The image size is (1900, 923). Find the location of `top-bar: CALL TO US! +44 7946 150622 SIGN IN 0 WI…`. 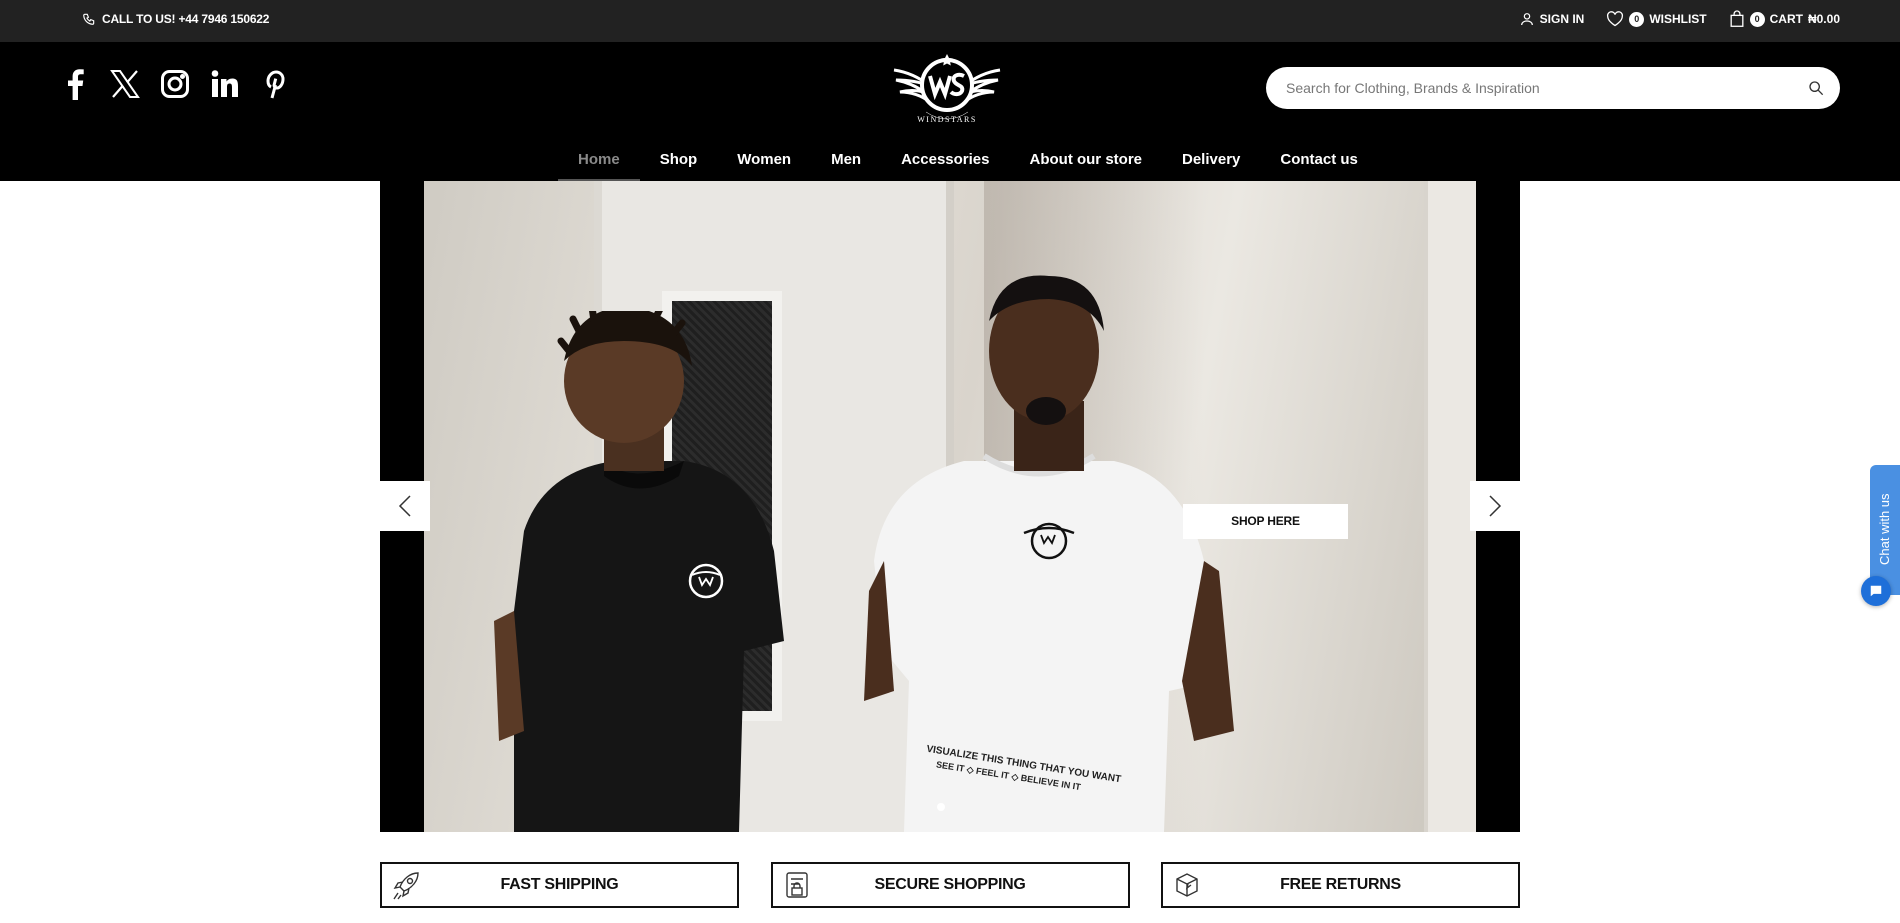

top-bar: CALL TO US! +44 7946 150622 SIGN IN 0 WI… is located at coordinates (950, 21).